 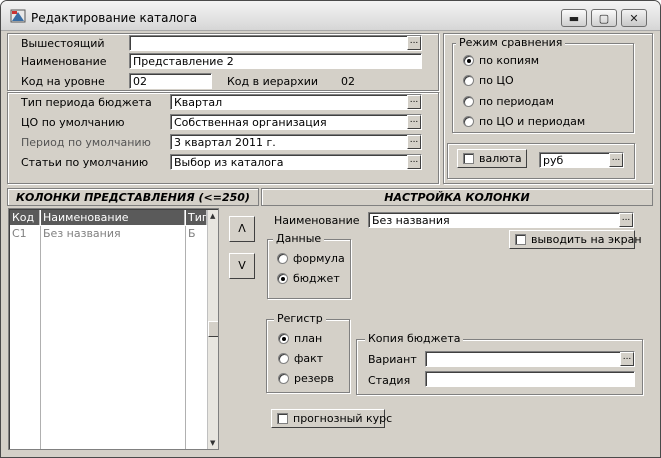 What do you see at coordinates (316, 278) in the screenshot?
I see `data-option-budget-label: бюджет` at bounding box center [316, 278].